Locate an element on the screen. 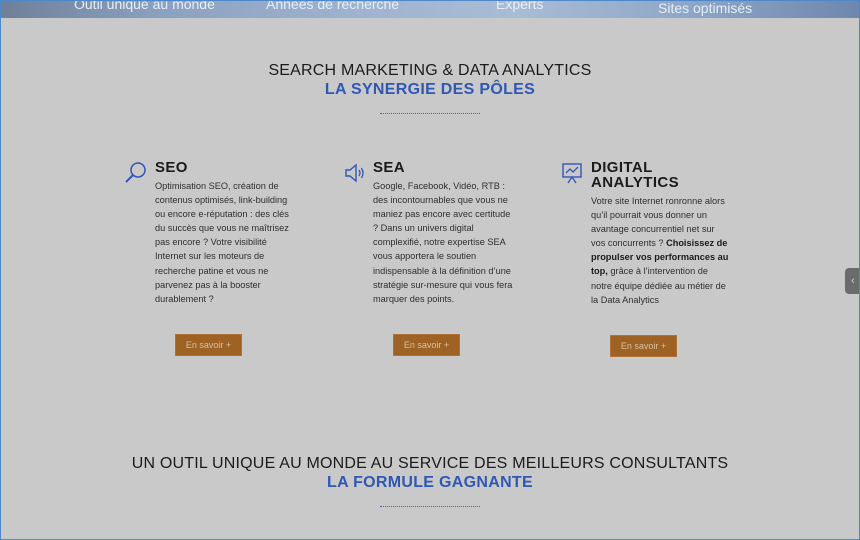  section-title: SEARCH MARKETING & DATA ANALYTICS is located at coordinates (430, 70).